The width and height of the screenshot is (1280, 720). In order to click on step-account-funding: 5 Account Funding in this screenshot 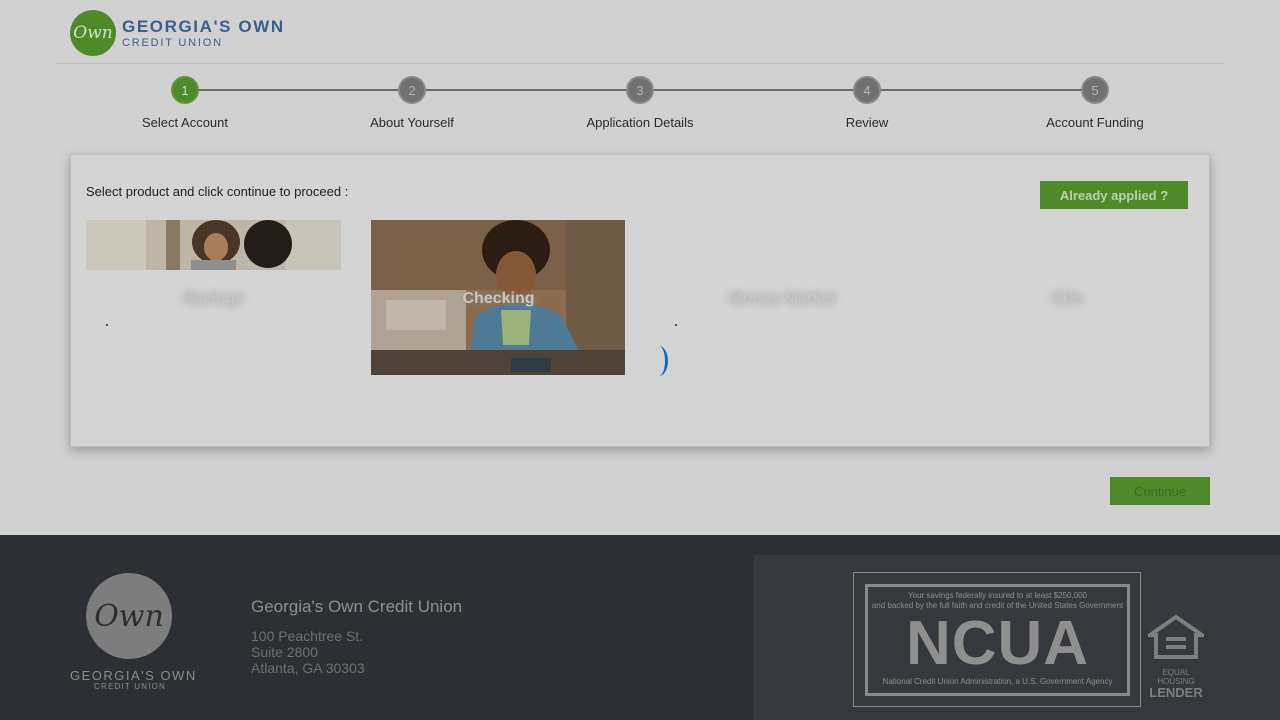, I will do `click(1095, 103)`.